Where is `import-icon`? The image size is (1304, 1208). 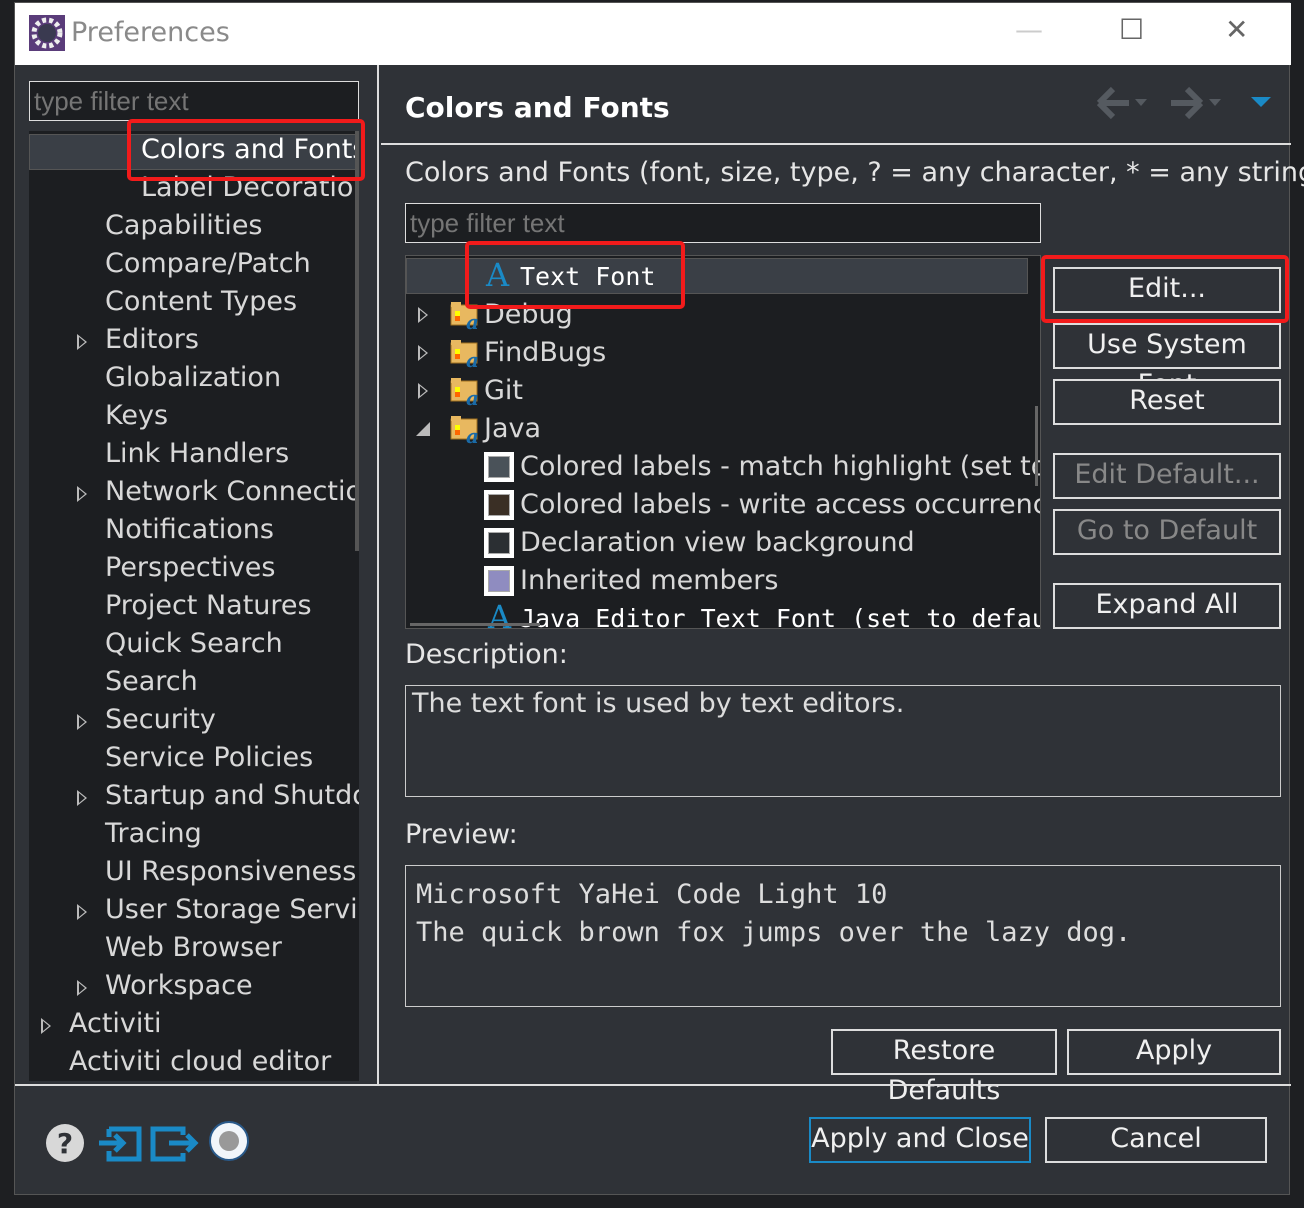 import-icon is located at coordinates (120, 1144).